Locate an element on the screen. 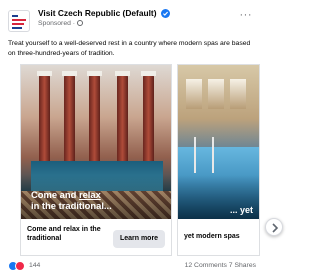  carousel-next-button is located at coordinates (274, 227).